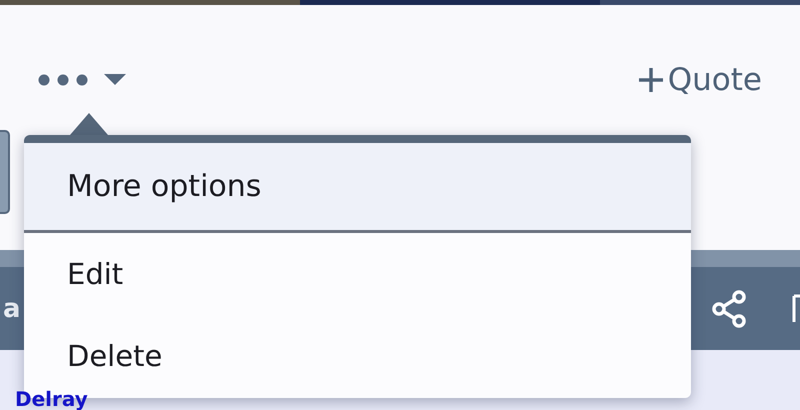  I want to click on more-button, so click(82, 80).